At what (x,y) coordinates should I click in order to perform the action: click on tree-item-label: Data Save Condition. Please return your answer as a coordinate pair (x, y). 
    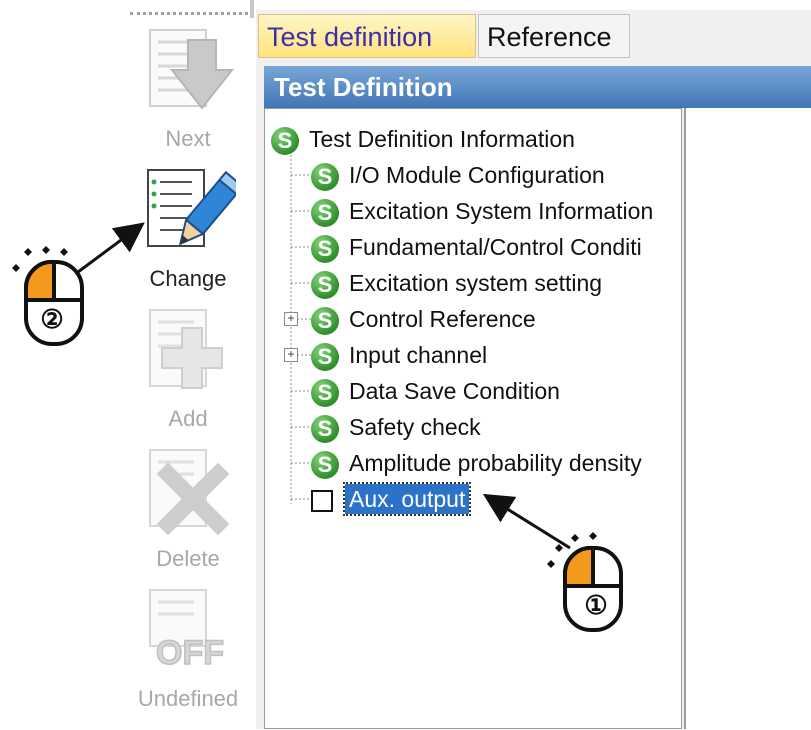
    Looking at the image, I should click on (454, 391).